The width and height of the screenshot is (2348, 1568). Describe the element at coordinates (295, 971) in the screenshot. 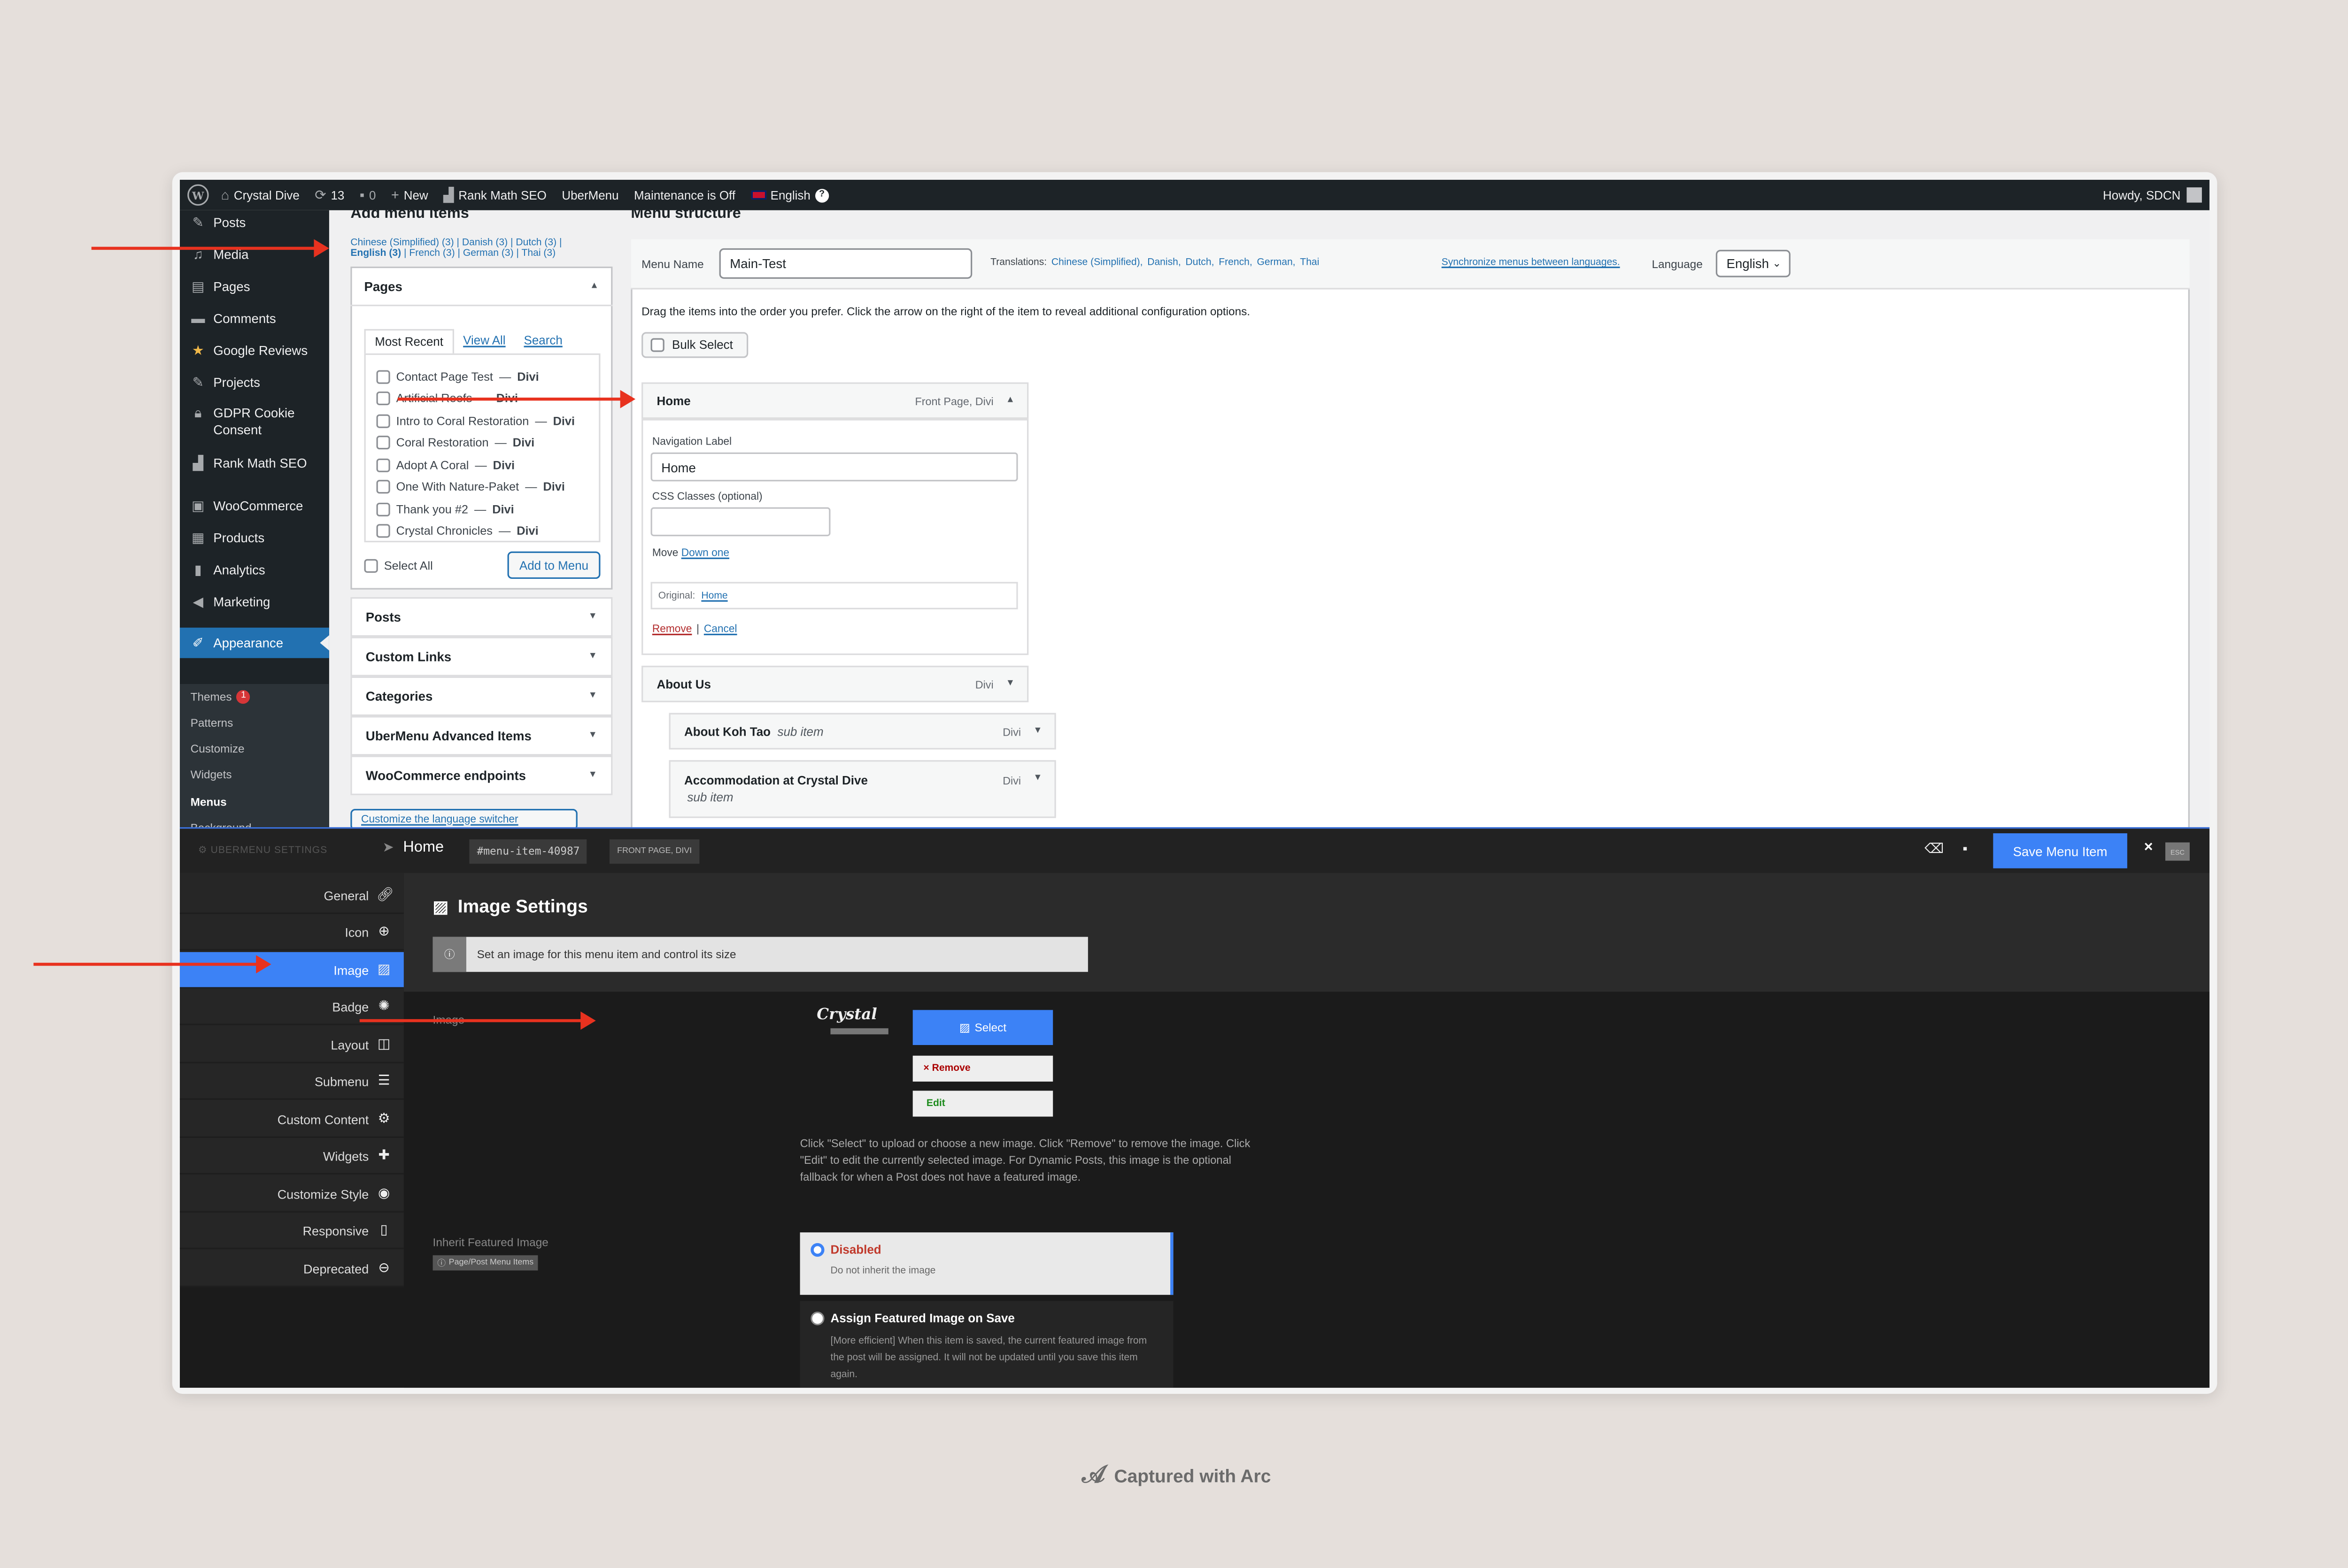

I see `tab-image: Image ▨` at that location.